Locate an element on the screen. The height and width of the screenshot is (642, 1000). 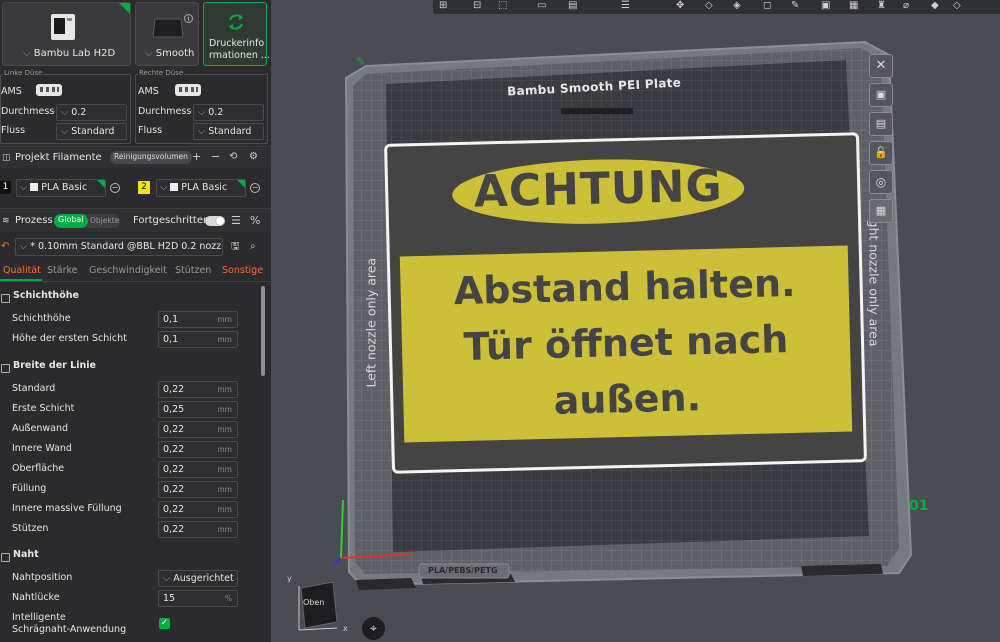
layer-height-icon is located at coordinates (5, 298).